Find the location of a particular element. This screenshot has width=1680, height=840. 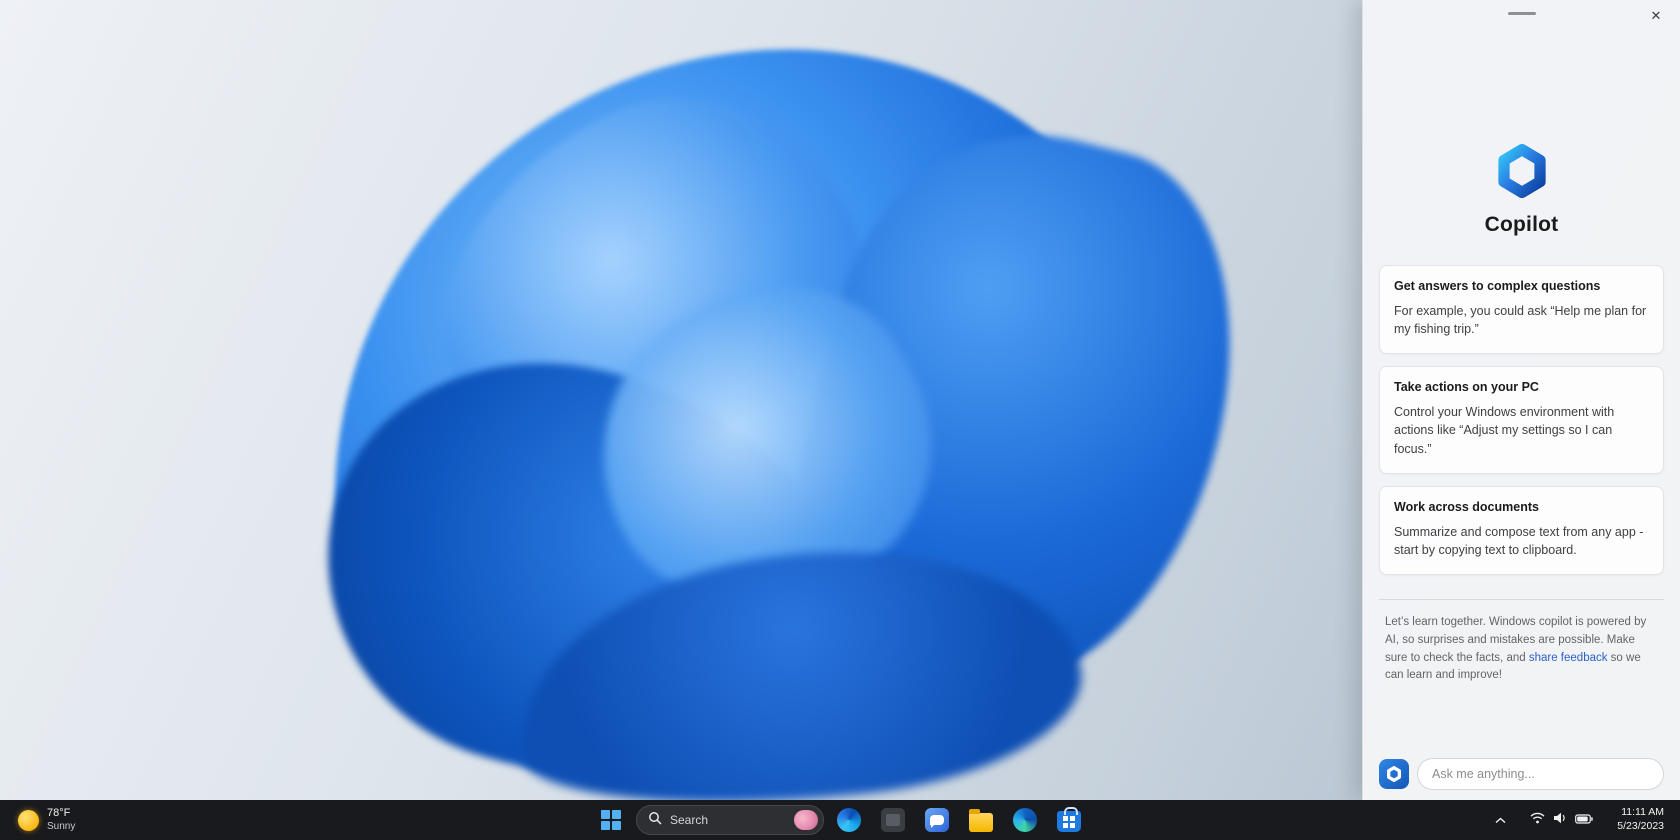

search-highlight-image is located at coordinates (806, 820).